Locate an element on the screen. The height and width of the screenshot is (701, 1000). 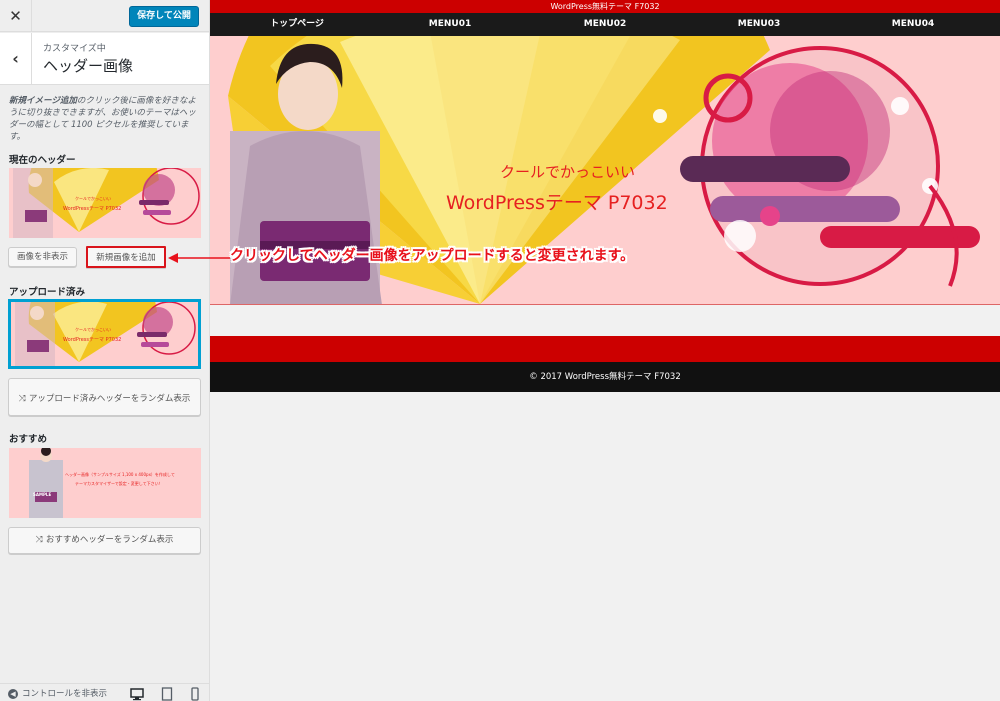
hide-controls-button: ◀ コントロールを非表示 is located at coordinates (57, 693).